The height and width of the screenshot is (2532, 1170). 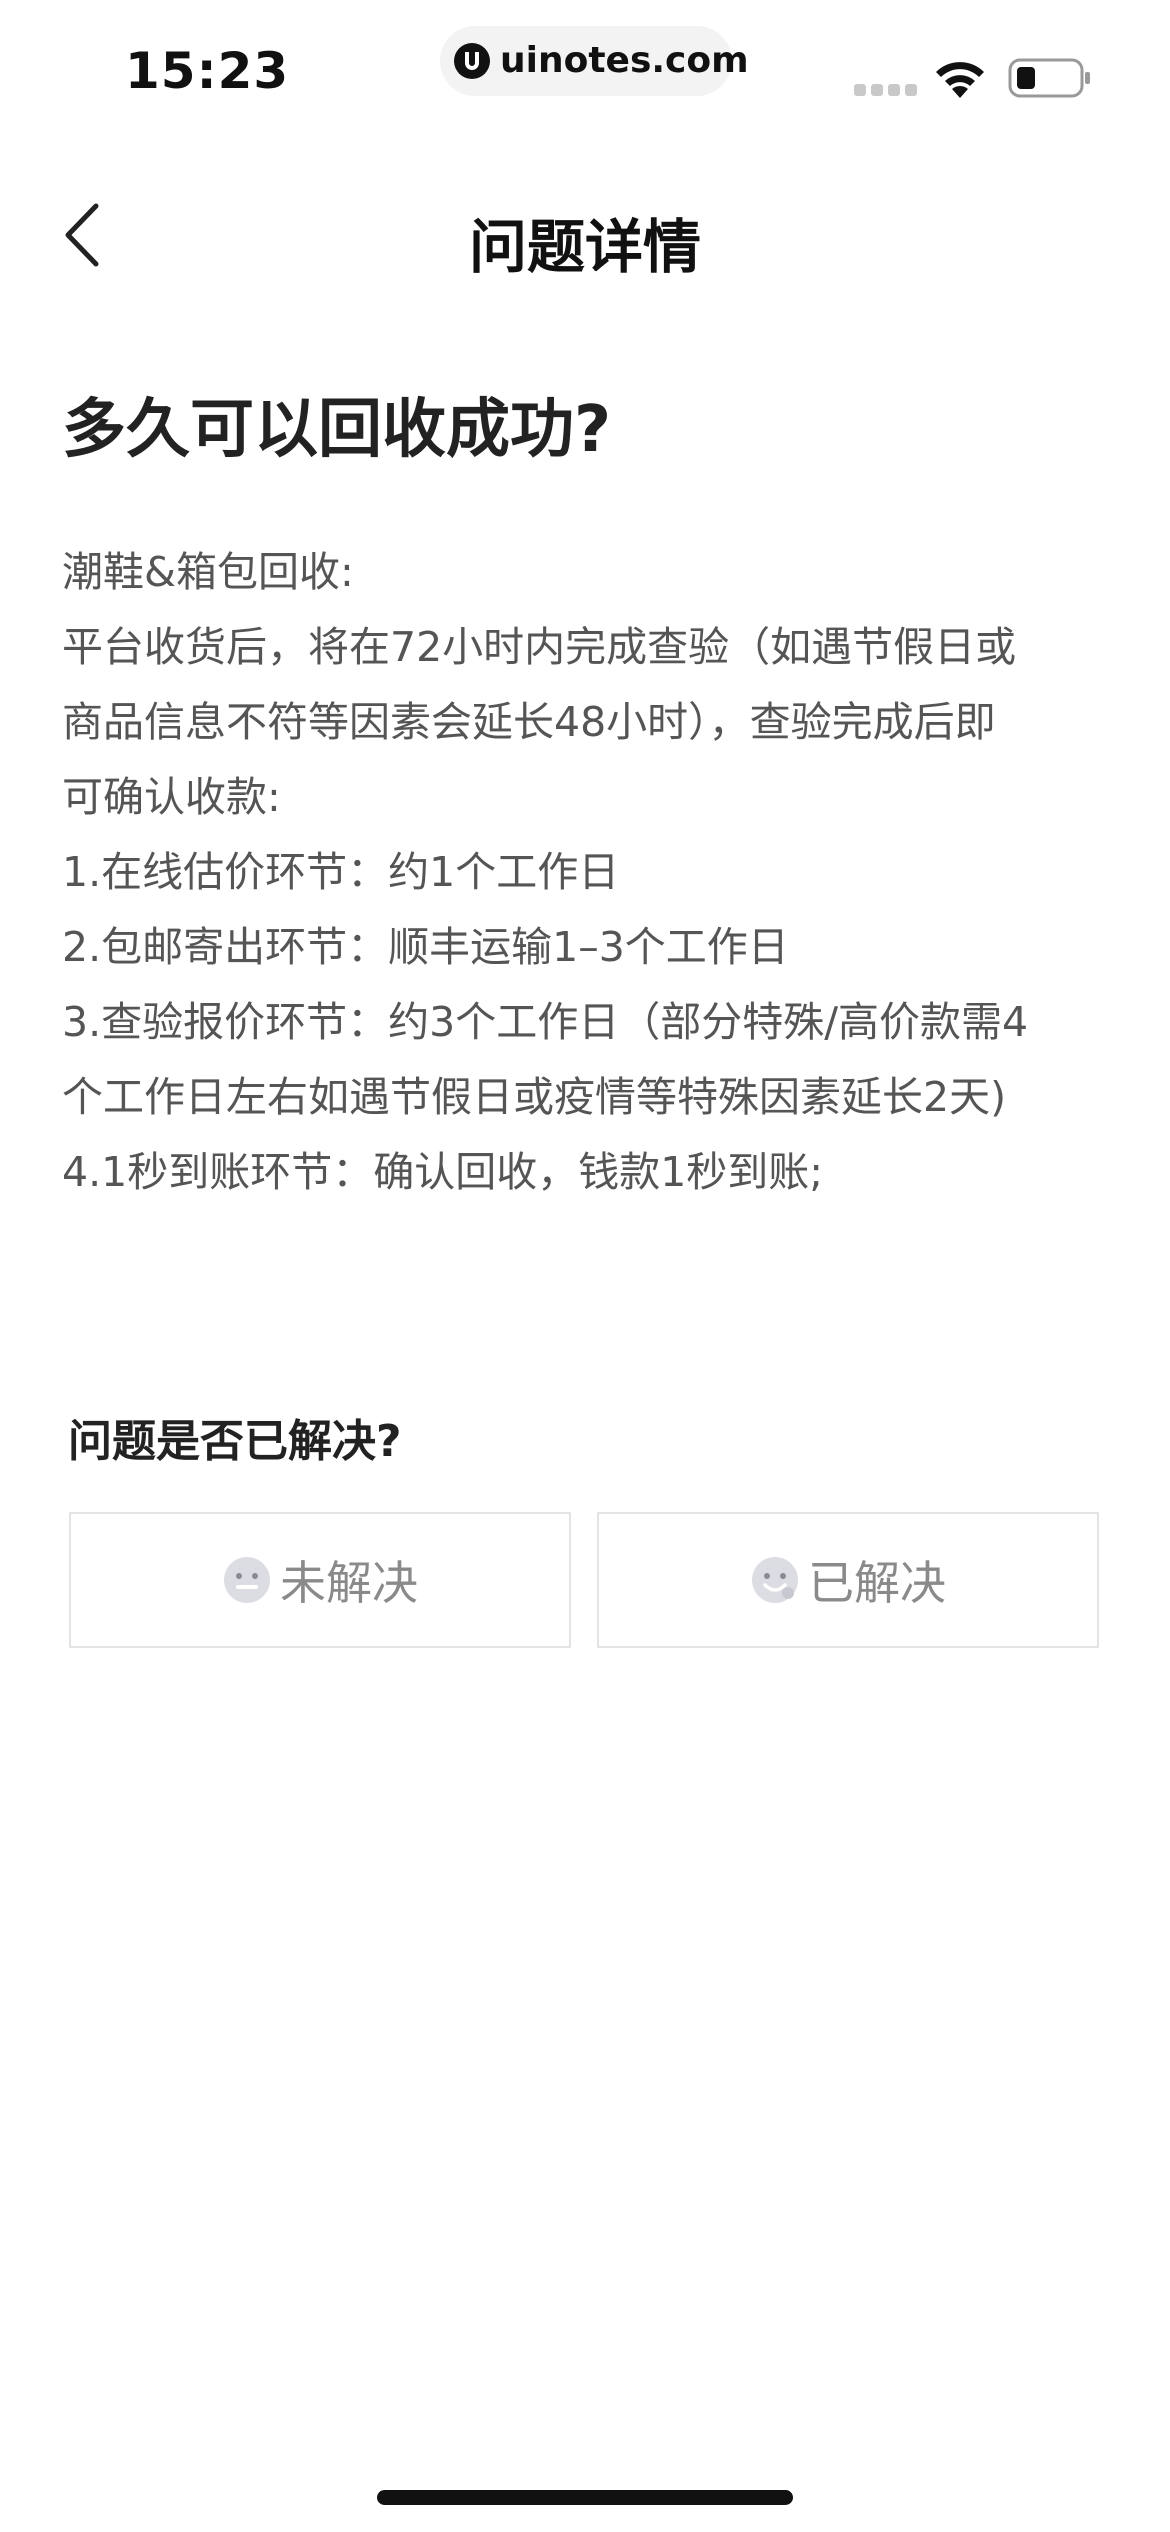 I want to click on neutral-face-icon, so click(x=247, y=1580).